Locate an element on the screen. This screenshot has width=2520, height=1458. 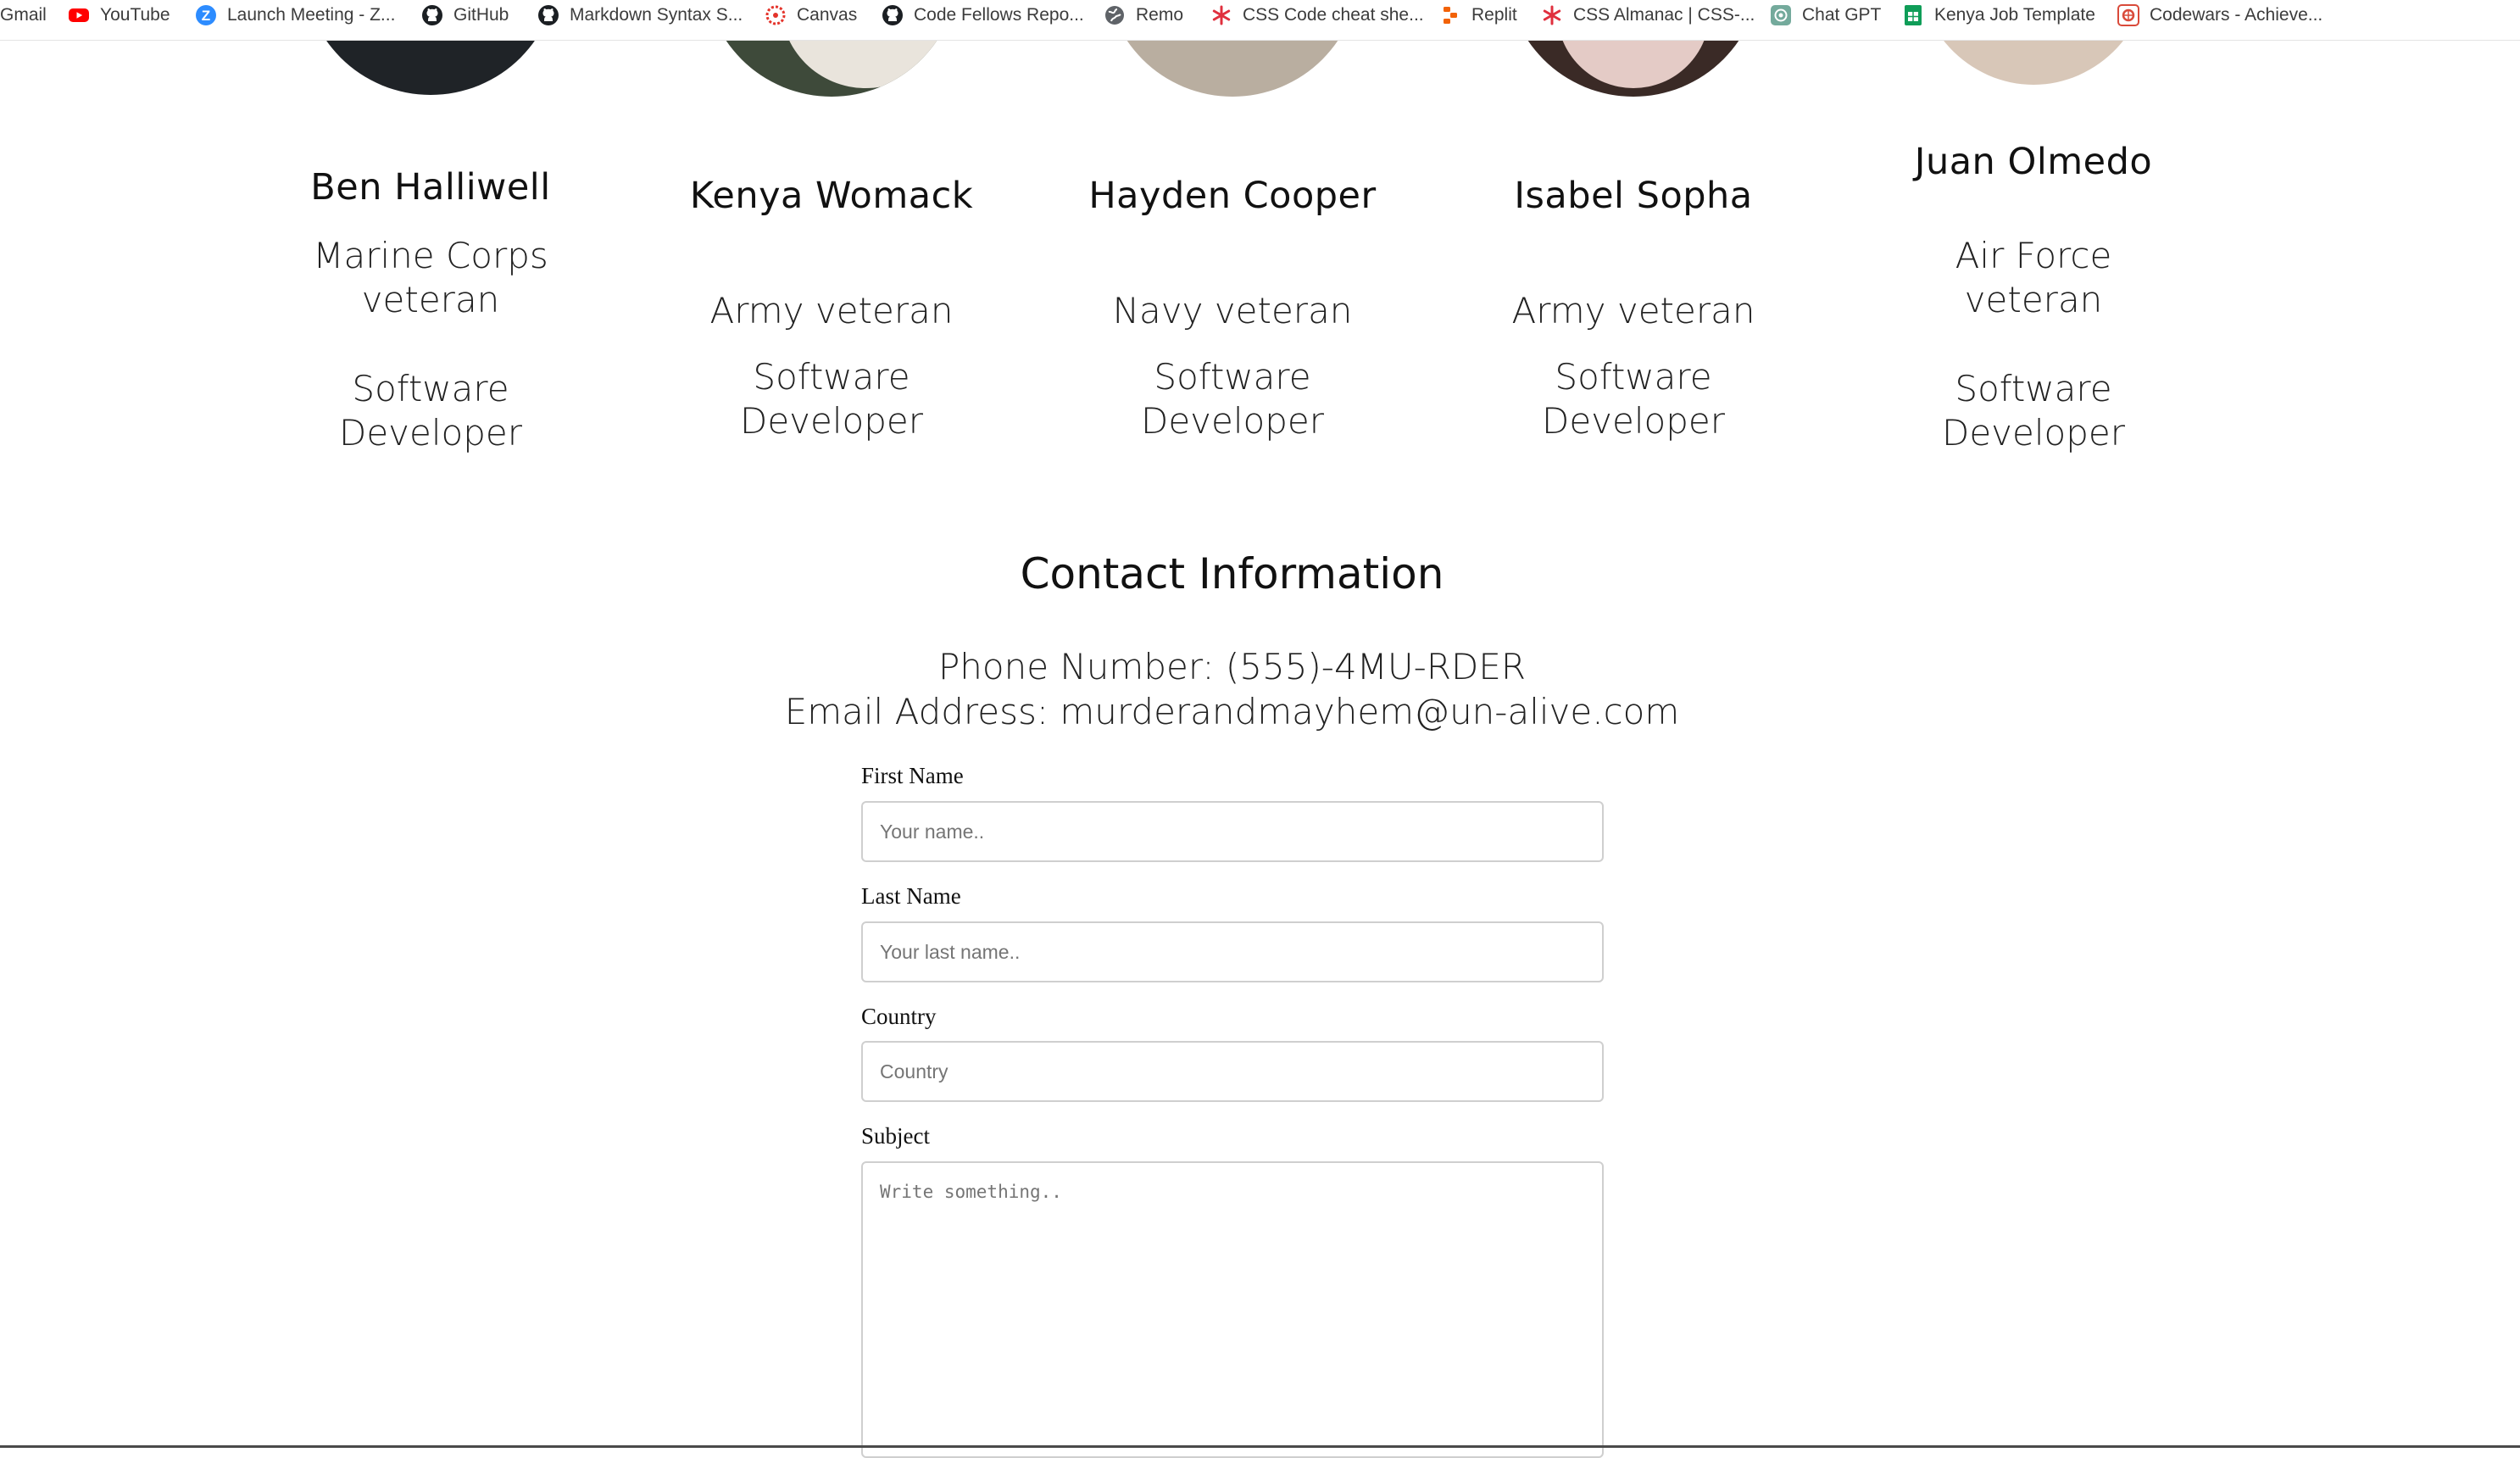
bookmark-kenya-job-template: Kenya Job Template is located at coordinates (1998, 16).